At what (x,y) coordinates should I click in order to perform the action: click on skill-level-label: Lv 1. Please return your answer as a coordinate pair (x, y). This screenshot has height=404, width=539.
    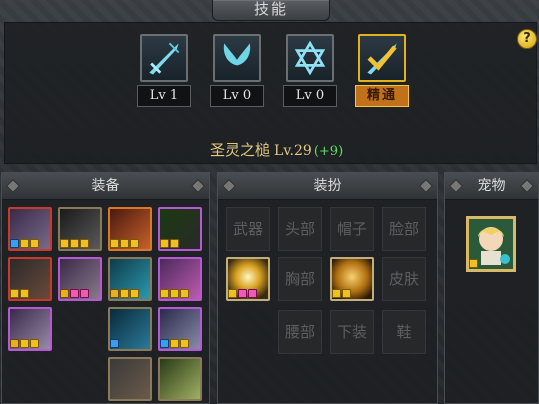
    Looking at the image, I should click on (164, 96).